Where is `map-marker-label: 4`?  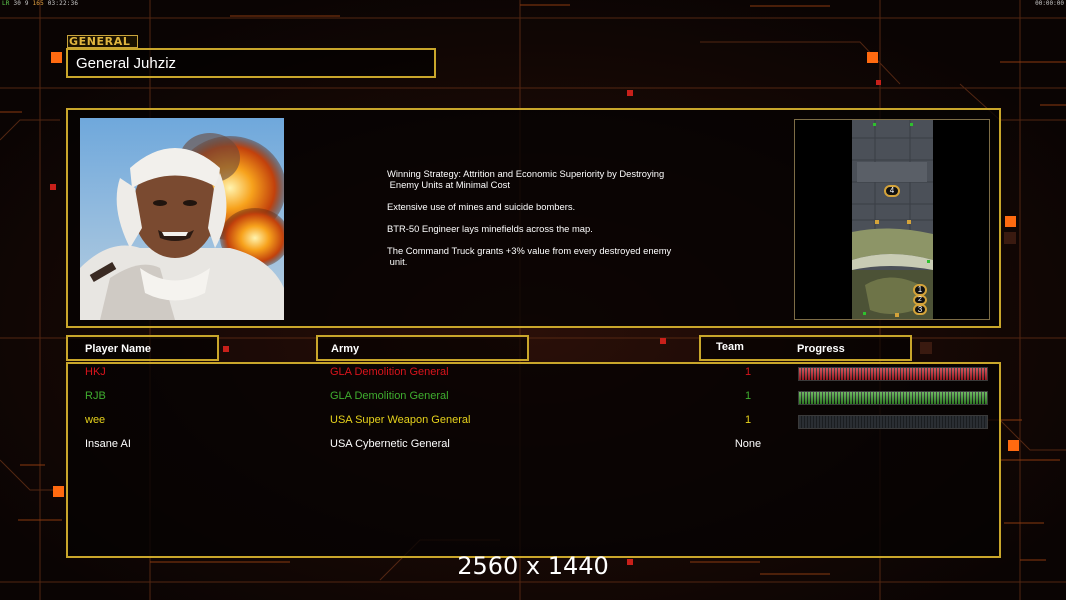
map-marker-label: 4 is located at coordinates (892, 190).